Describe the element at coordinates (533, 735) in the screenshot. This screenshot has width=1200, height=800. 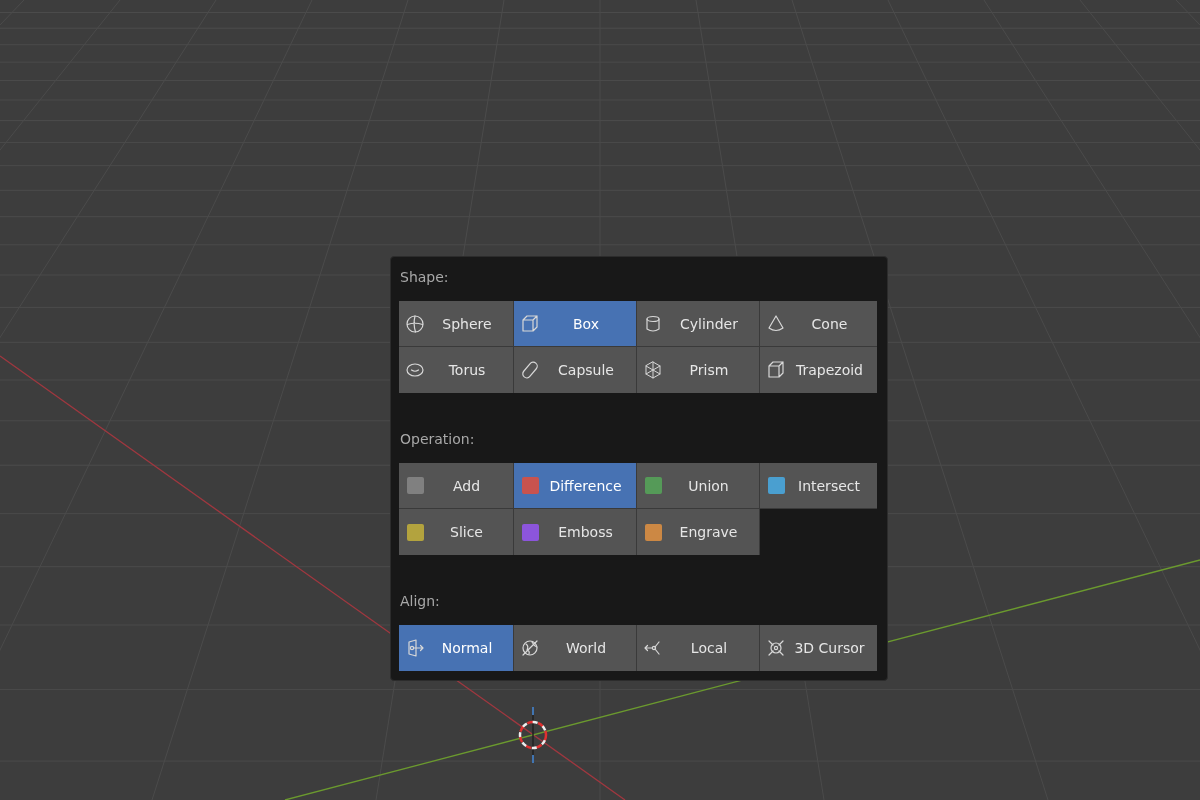
I see `3d-cursor-icon` at that location.